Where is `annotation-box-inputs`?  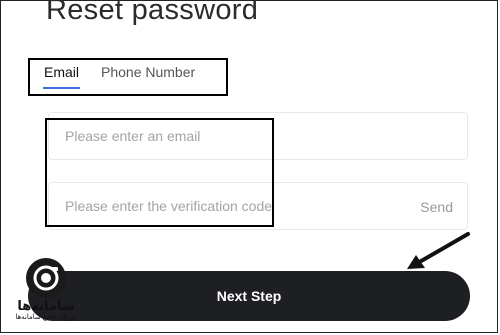 annotation-box-inputs is located at coordinates (159, 172).